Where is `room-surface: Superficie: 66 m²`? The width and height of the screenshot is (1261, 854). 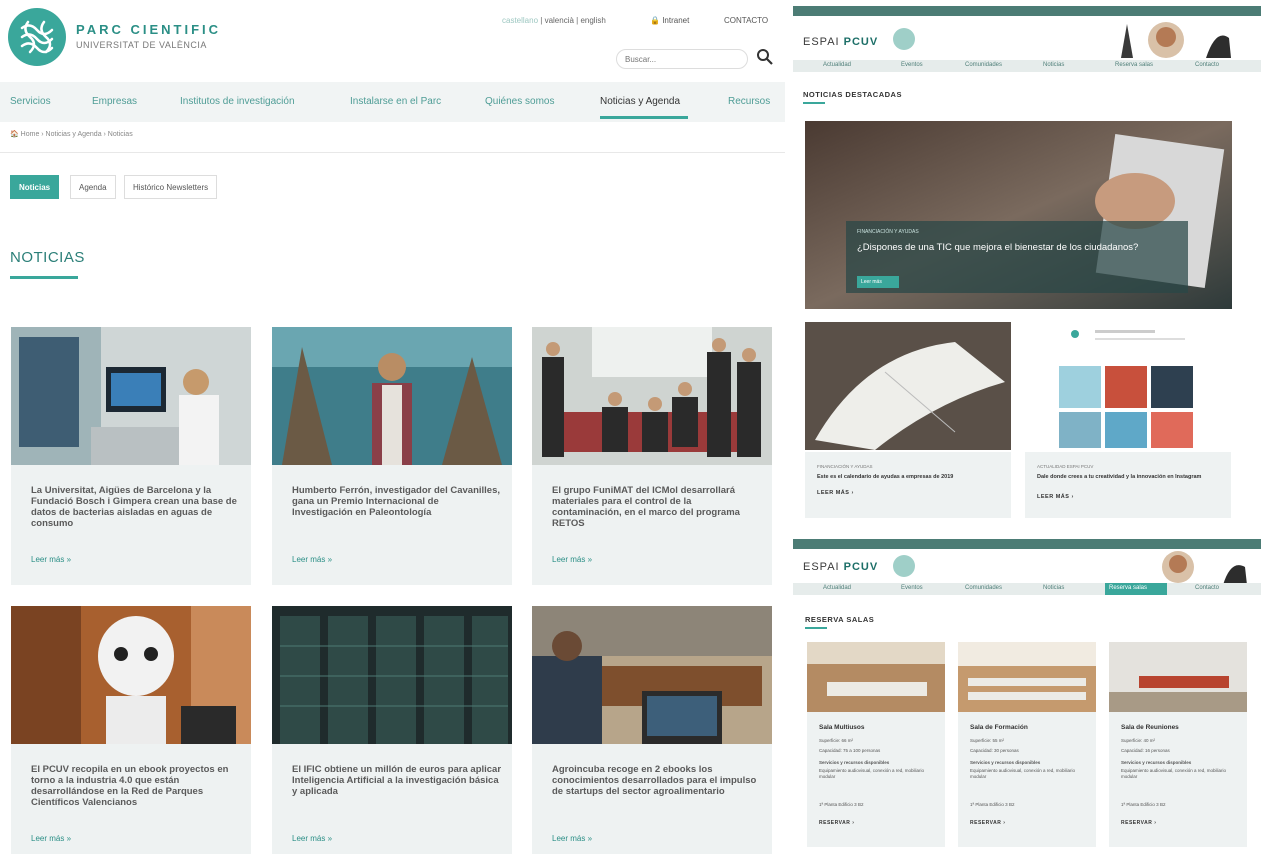
room-surface: Superficie: 66 m² is located at coordinates (836, 740).